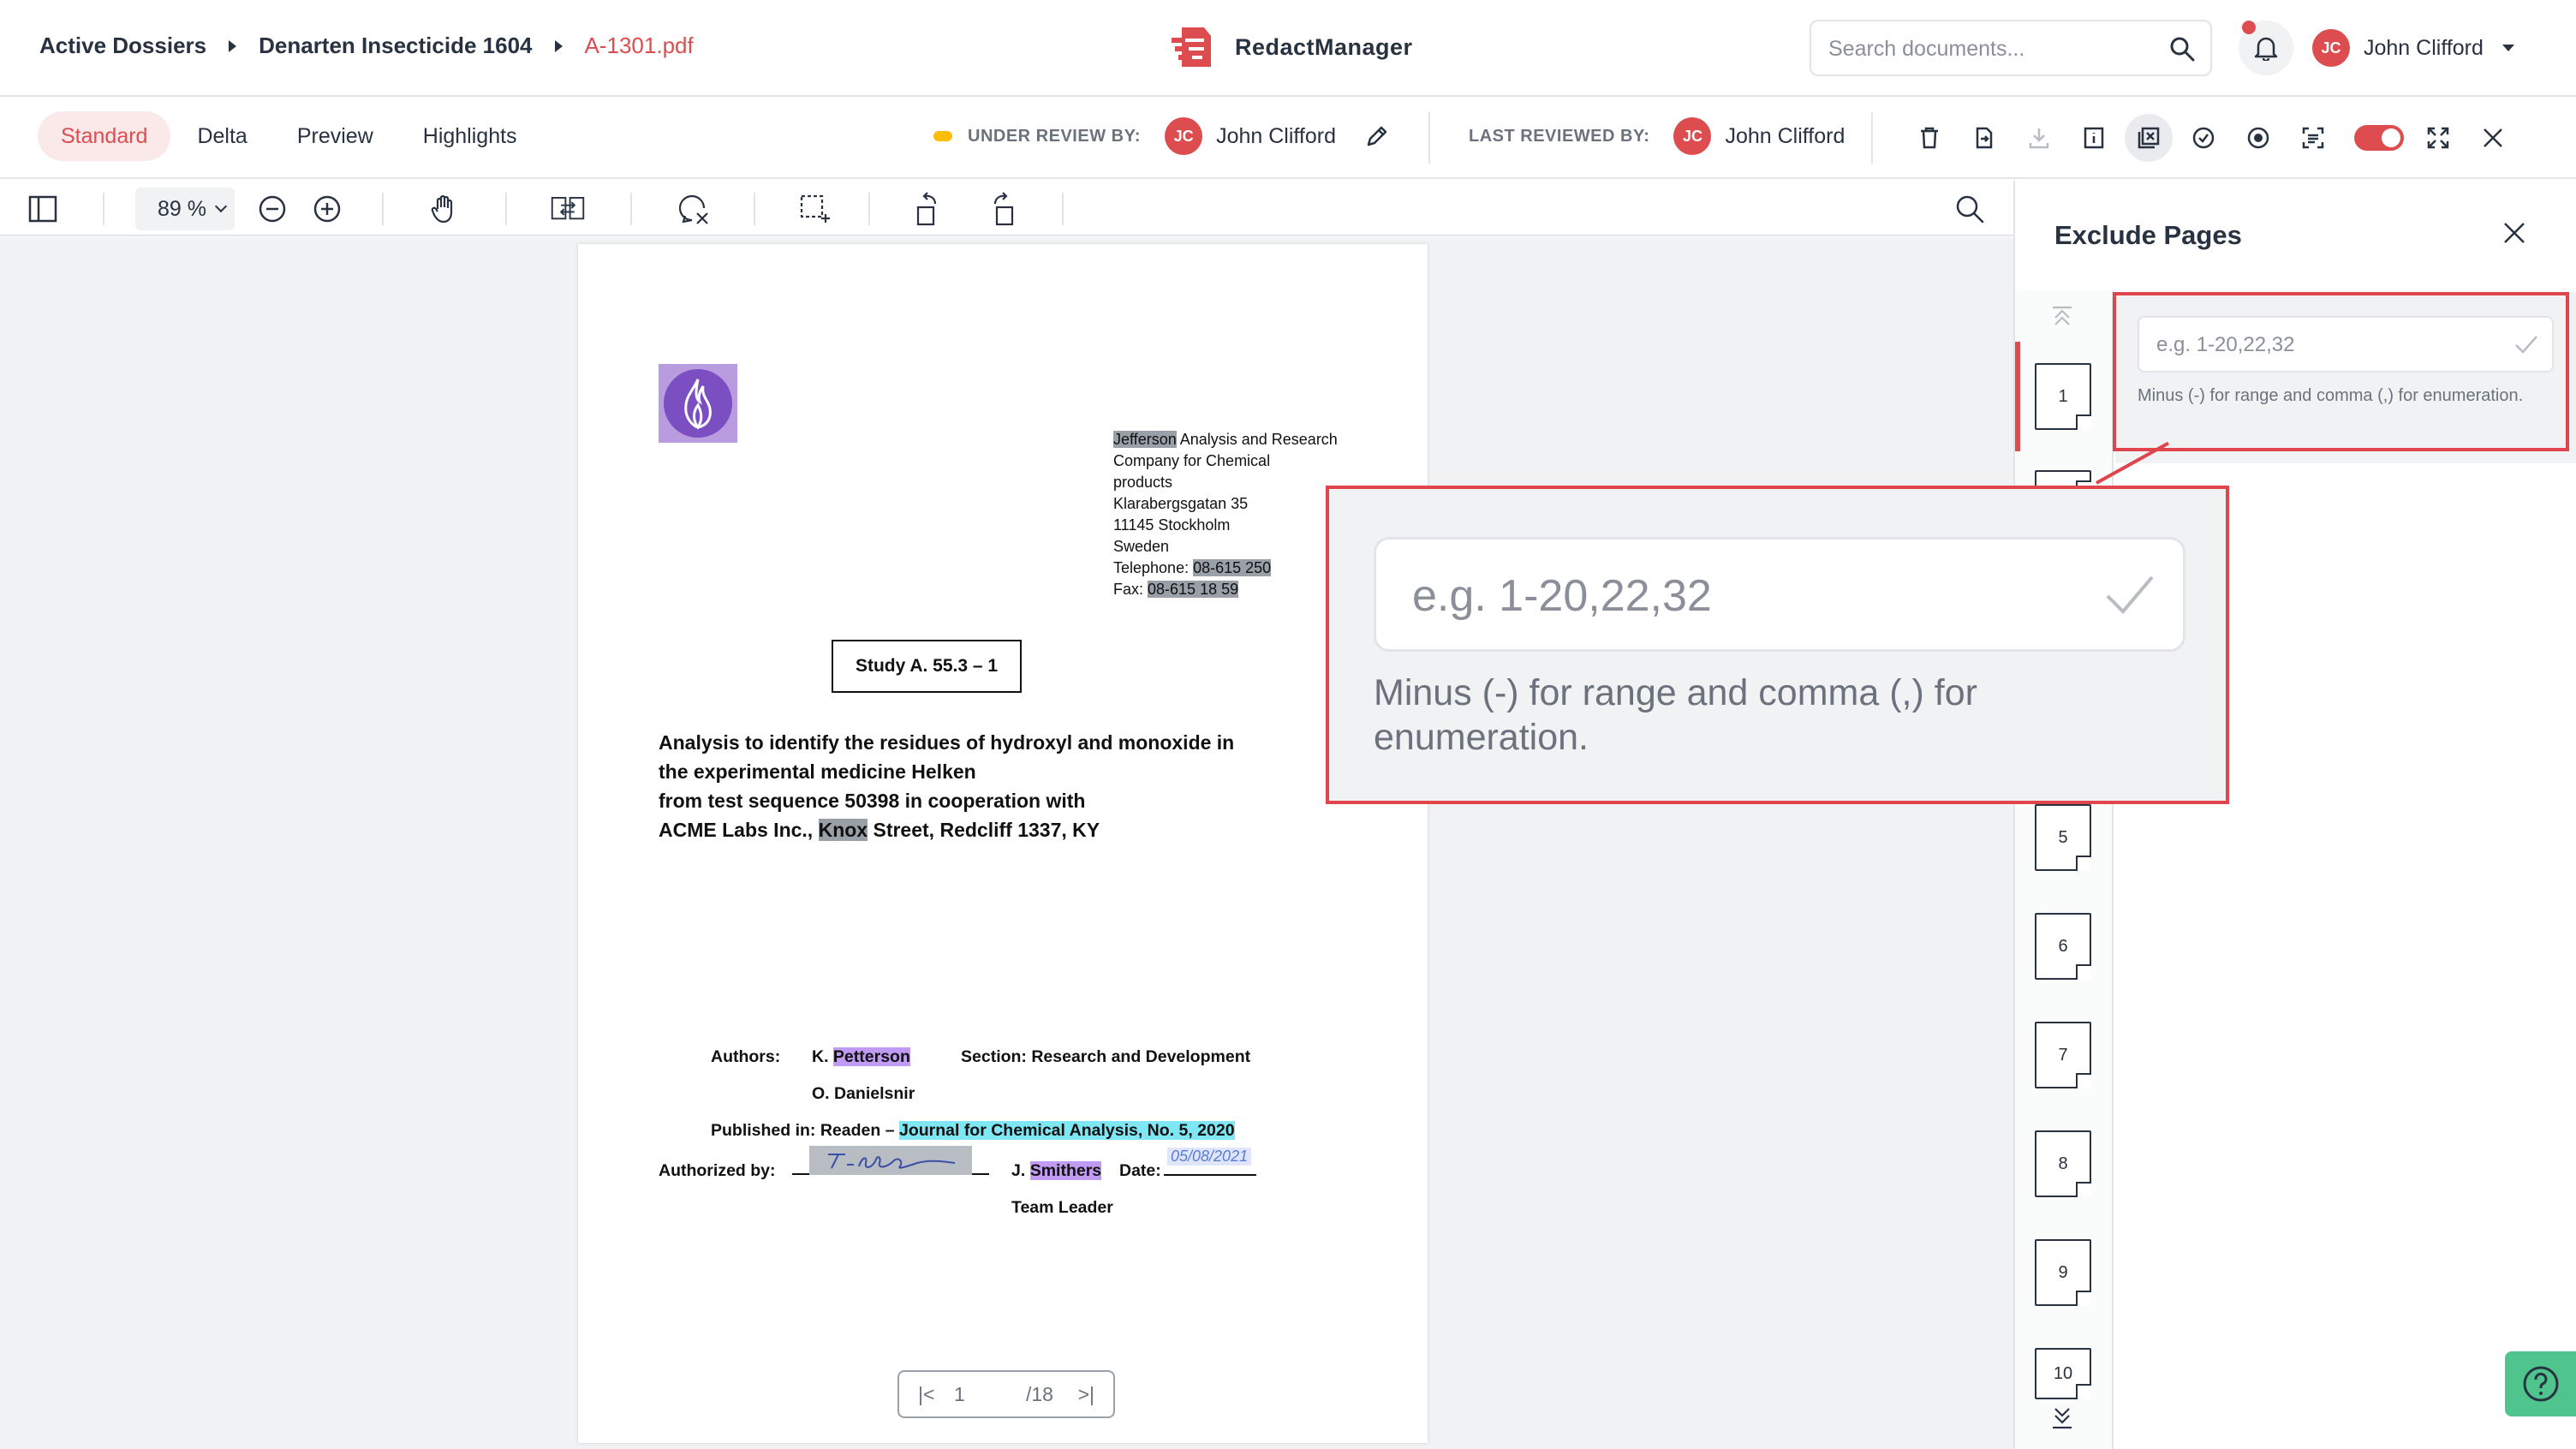 Image resolution: width=2576 pixels, height=1449 pixels. What do you see at coordinates (1145, 440) in the screenshot?
I see `redacted-company: Jefferson` at bounding box center [1145, 440].